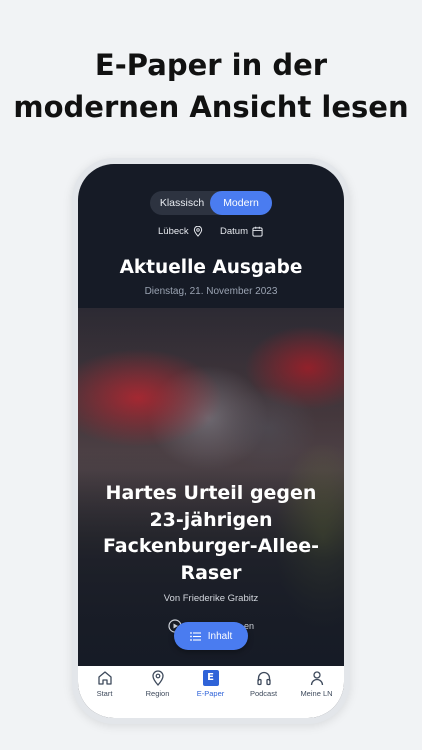  Describe the element at coordinates (157, 693) in the screenshot. I see `tab-region-label: Region` at that location.